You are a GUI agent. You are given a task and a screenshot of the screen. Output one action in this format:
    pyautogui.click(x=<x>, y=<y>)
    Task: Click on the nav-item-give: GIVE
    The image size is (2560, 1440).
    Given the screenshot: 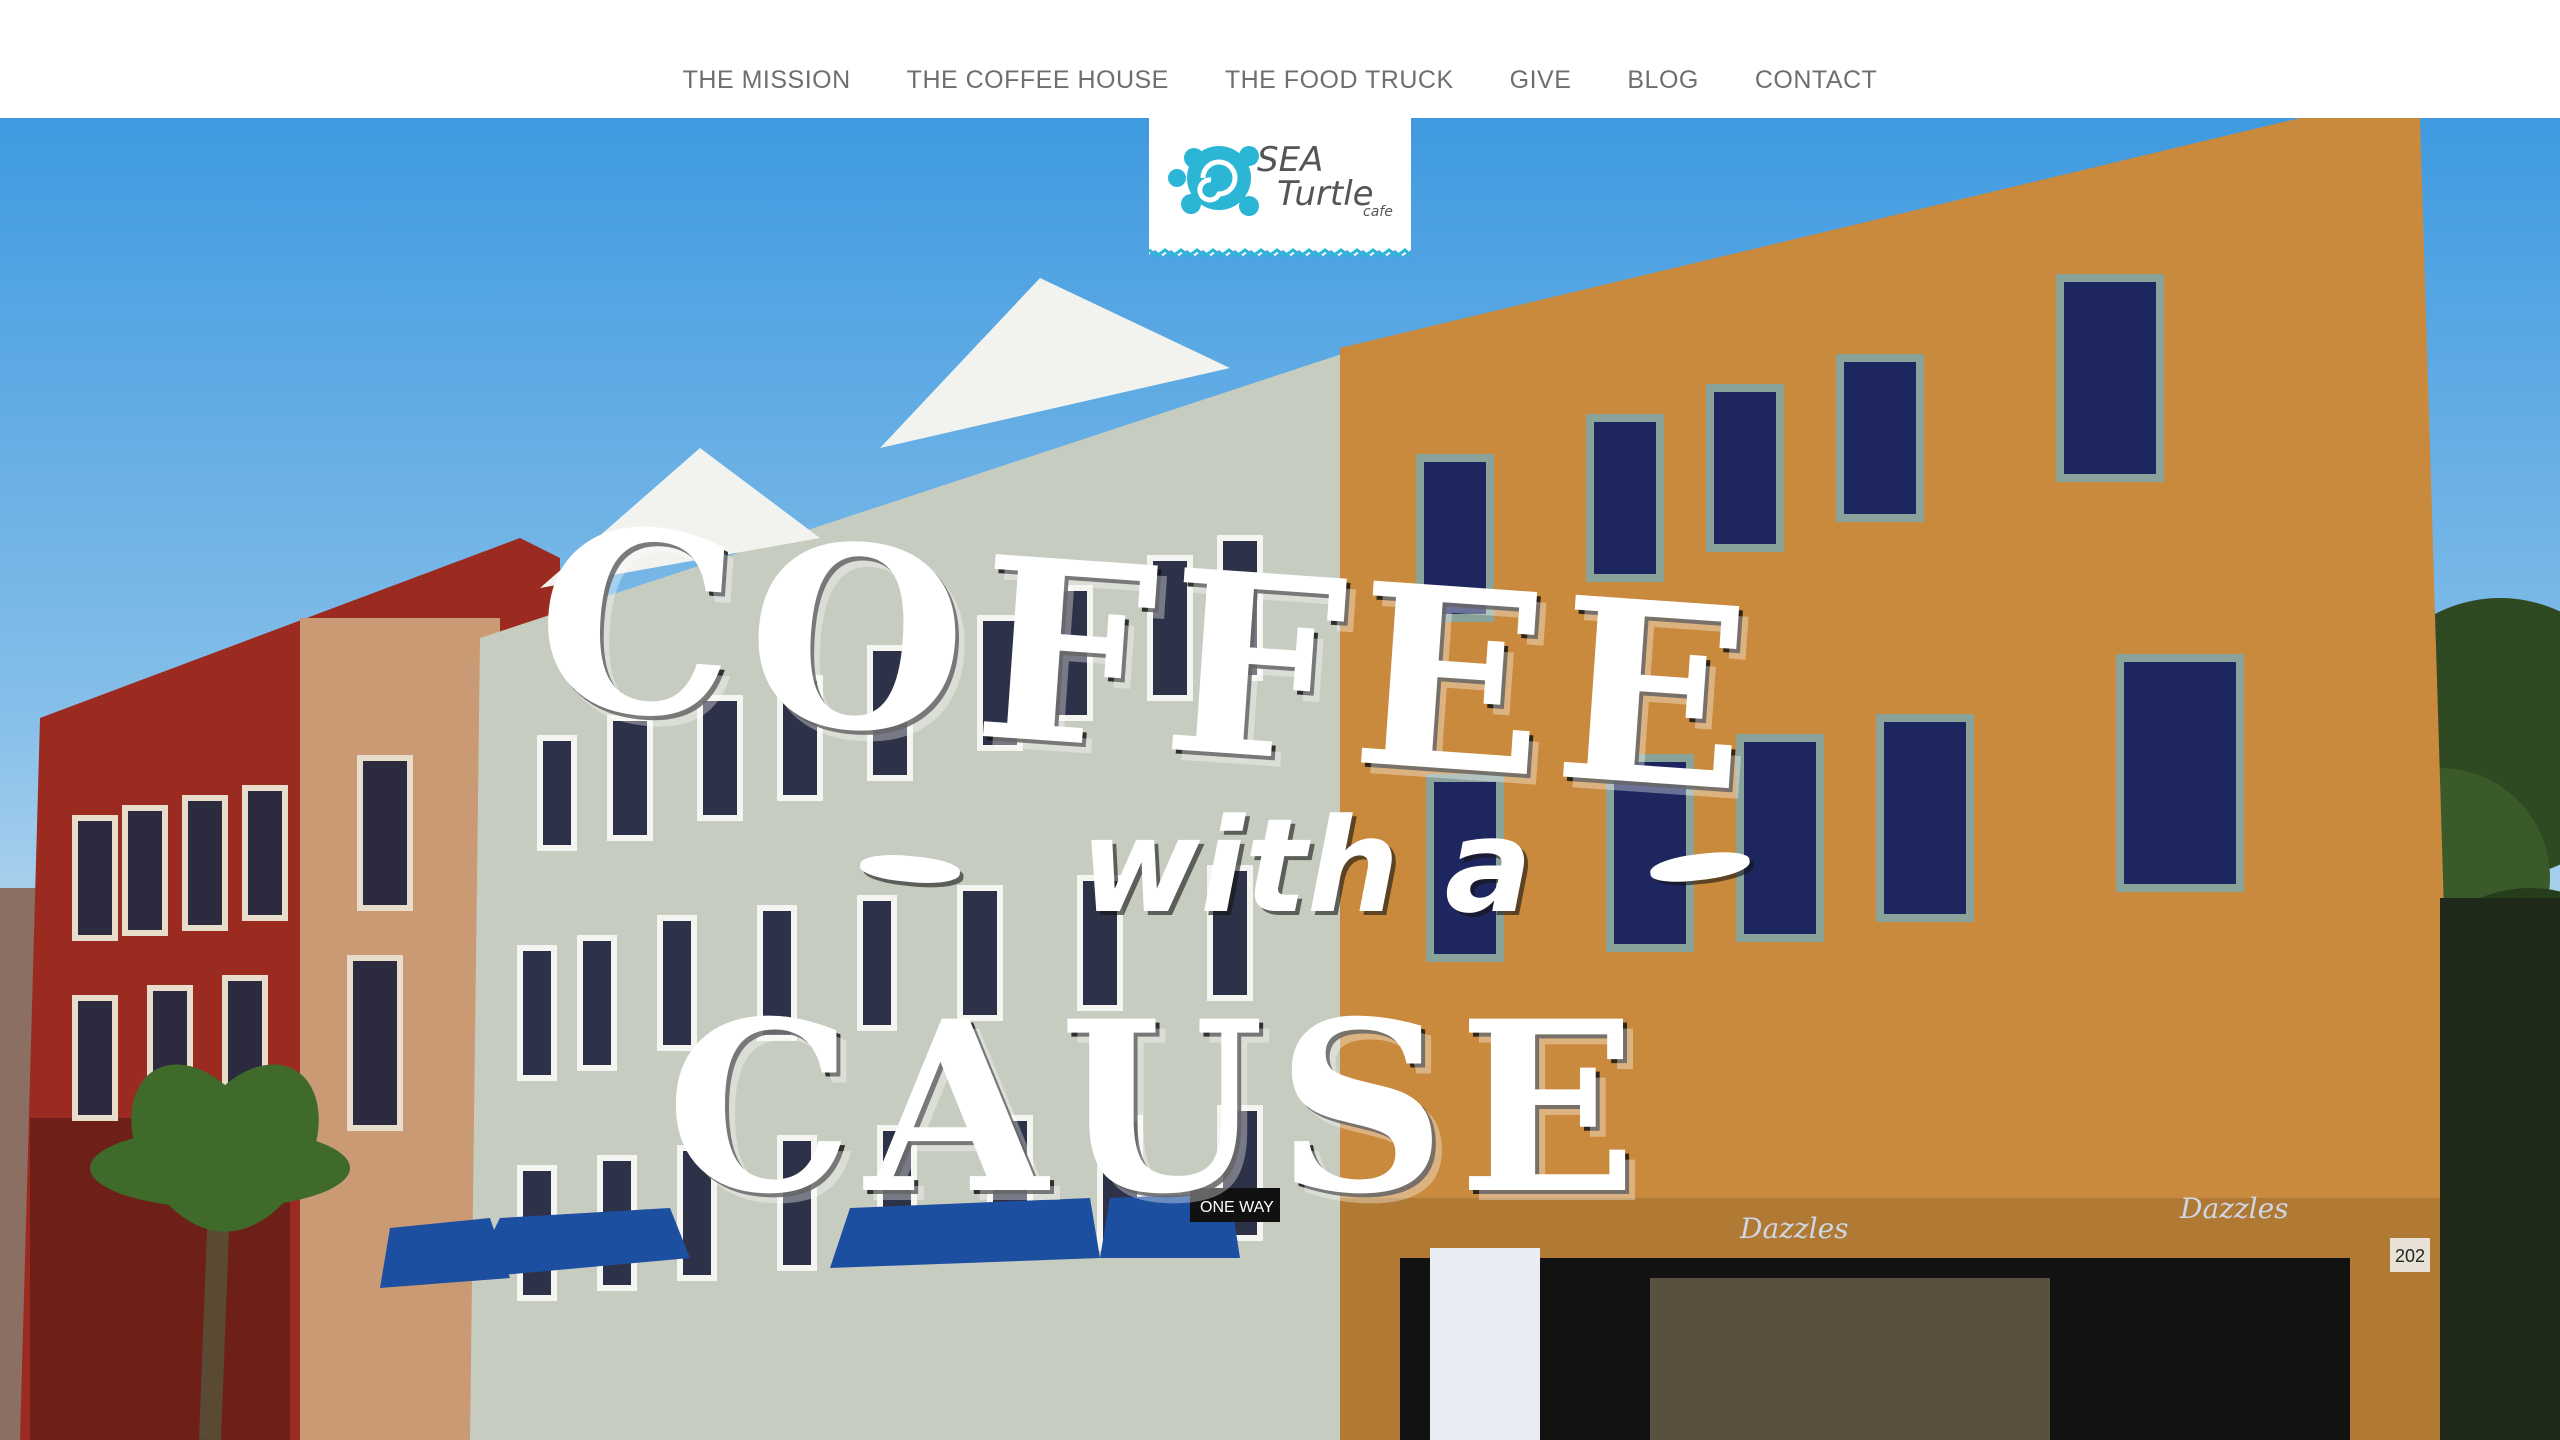 What is the action you would take?
    pyautogui.click(x=1541, y=80)
    